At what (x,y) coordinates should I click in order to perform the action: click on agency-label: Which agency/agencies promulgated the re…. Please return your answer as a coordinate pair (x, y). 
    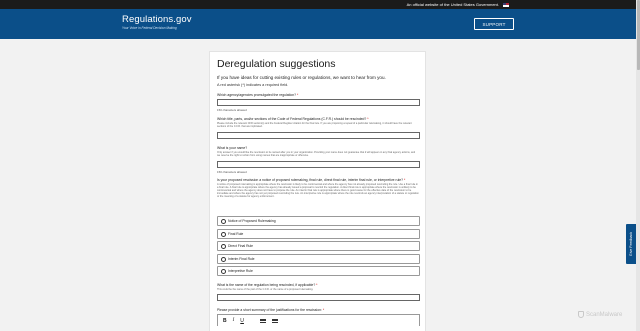
    Looking at the image, I should click on (257, 95).